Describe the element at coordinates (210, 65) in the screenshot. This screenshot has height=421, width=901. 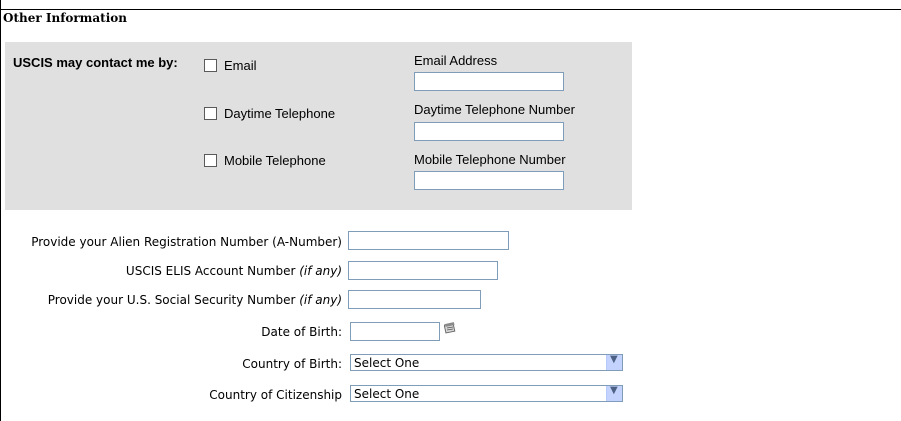
I see `email-checkbox` at that location.